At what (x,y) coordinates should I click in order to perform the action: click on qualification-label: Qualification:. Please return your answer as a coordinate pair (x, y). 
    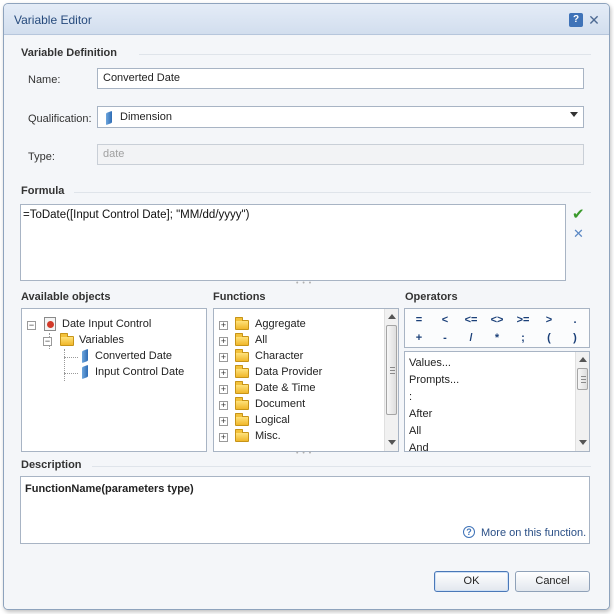
    Looking at the image, I should click on (60, 119).